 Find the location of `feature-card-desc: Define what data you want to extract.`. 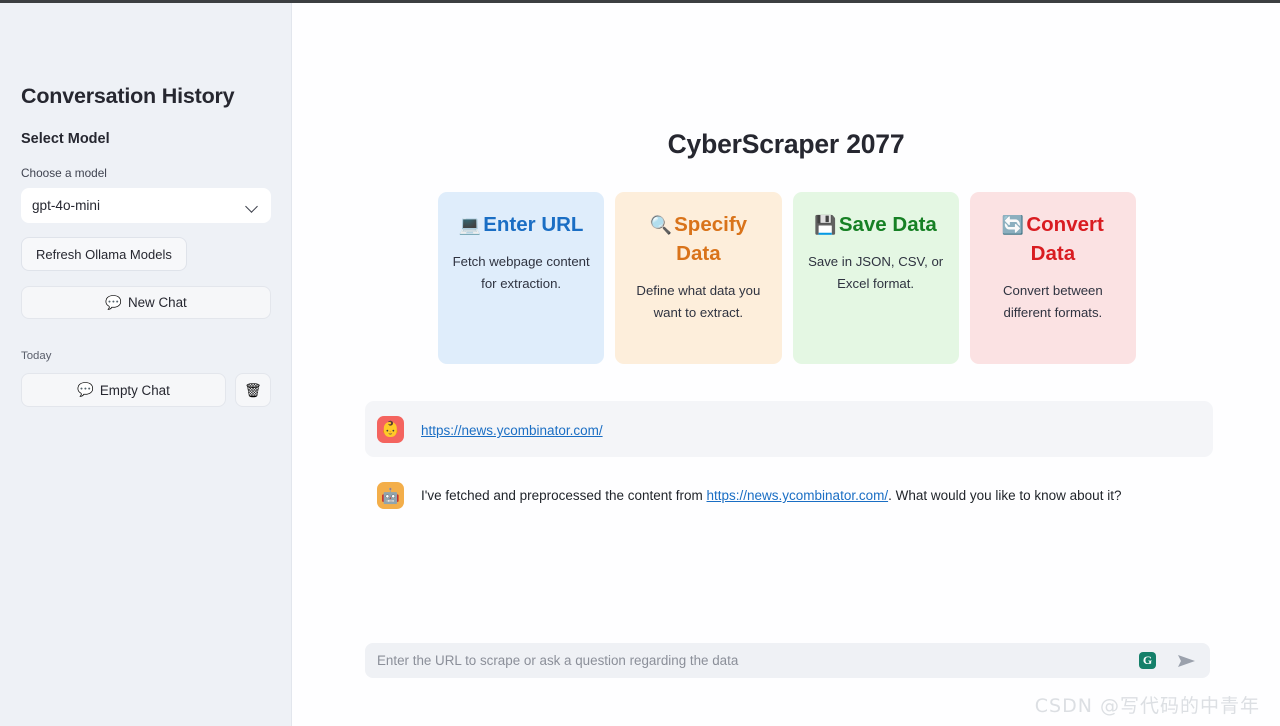

feature-card-desc: Define what data you want to extract. is located at coordinates (698, 302).